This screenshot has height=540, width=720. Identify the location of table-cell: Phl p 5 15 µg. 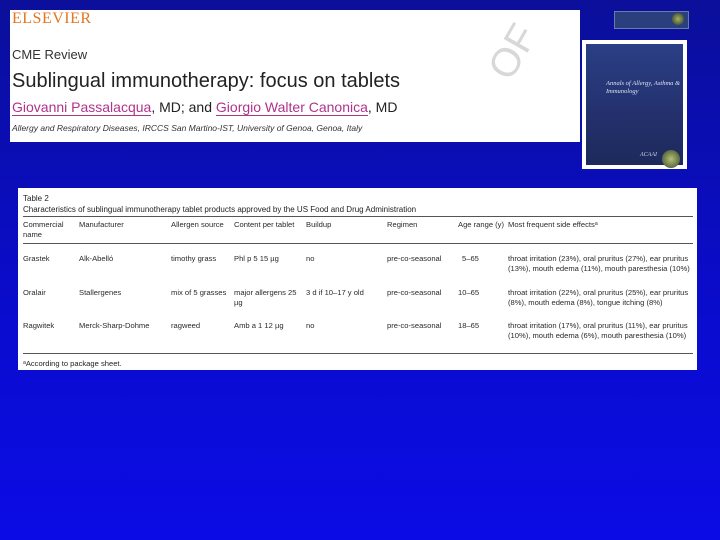
(256, 258).